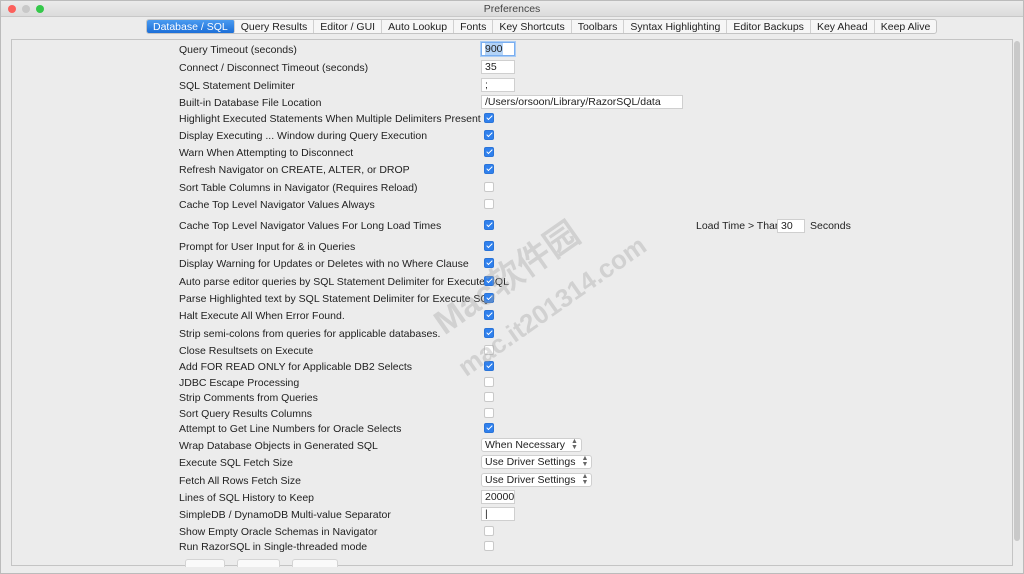 The width and height of the screenshot is (1024, 574). Describe the element at coordinates (512, 414) in the screenshot. I see `setting-row: Sort Query Results Columns` at that location.